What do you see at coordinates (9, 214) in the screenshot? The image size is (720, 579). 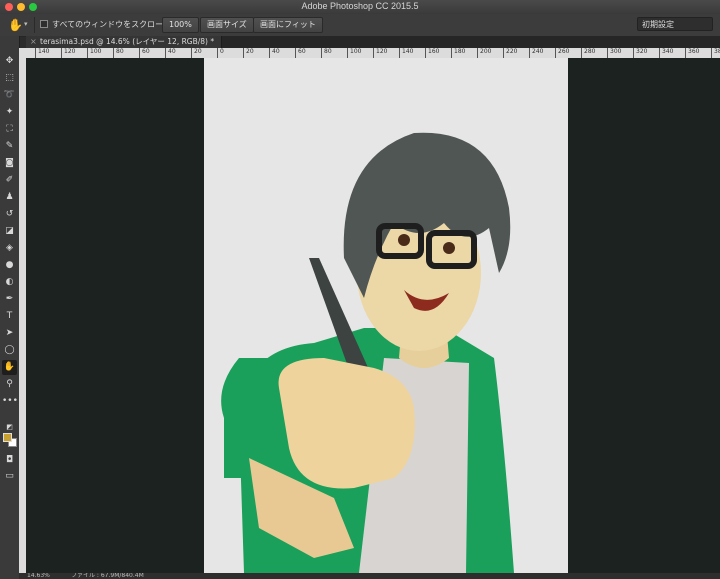 I see `history-brush-tool-icon: ↺` at bounding box center [9, 214].